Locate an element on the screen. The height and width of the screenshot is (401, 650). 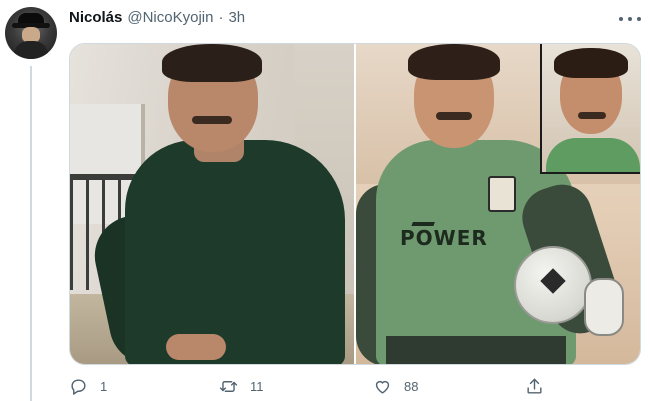
reply-button: 1 is located at coordinates (88, 386).